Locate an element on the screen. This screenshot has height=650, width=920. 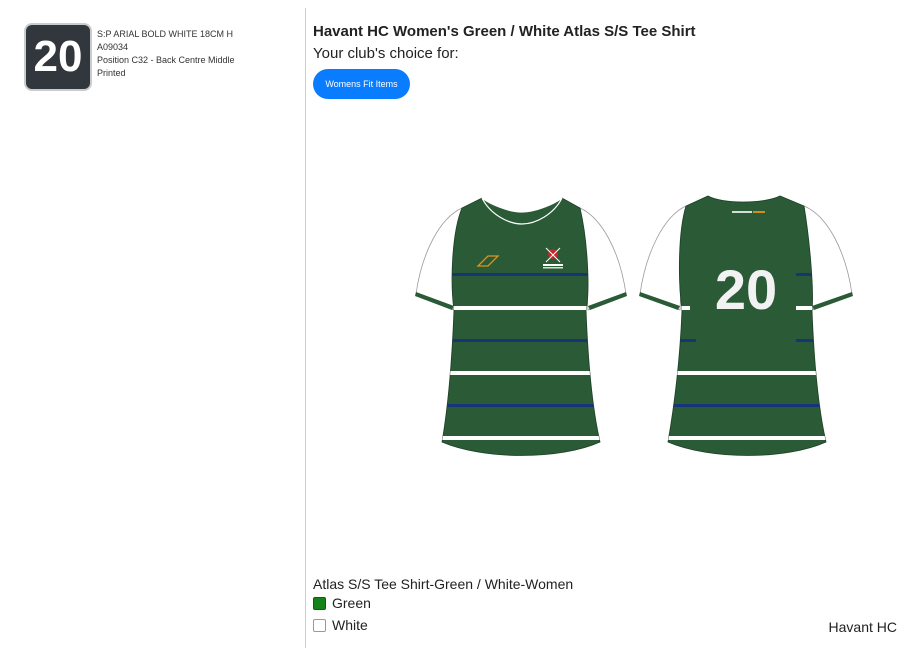
back-number-text: 20 is located at coordinates (746, 289).